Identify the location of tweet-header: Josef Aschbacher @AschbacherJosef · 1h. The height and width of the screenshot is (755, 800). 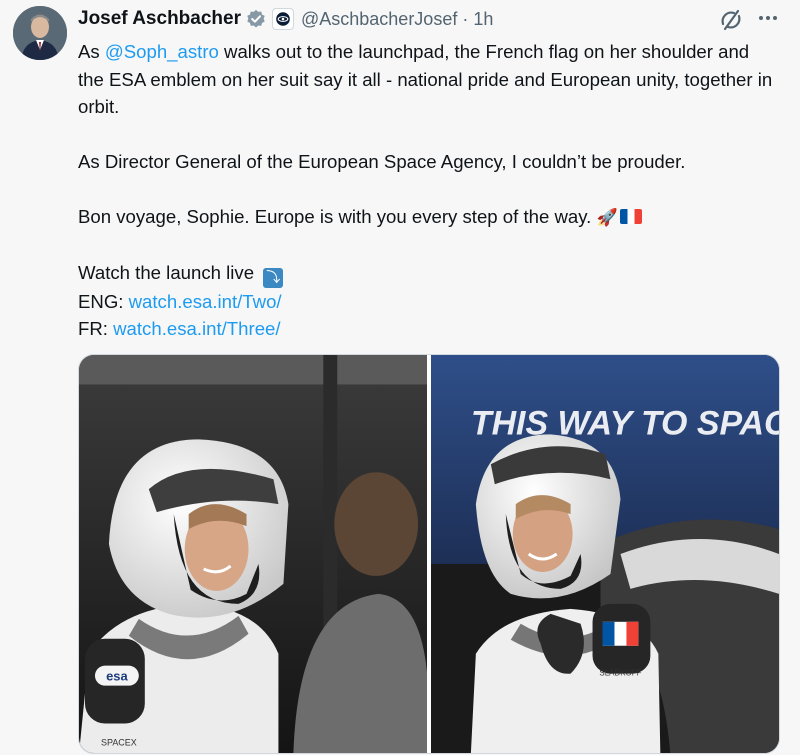
(285, 19).